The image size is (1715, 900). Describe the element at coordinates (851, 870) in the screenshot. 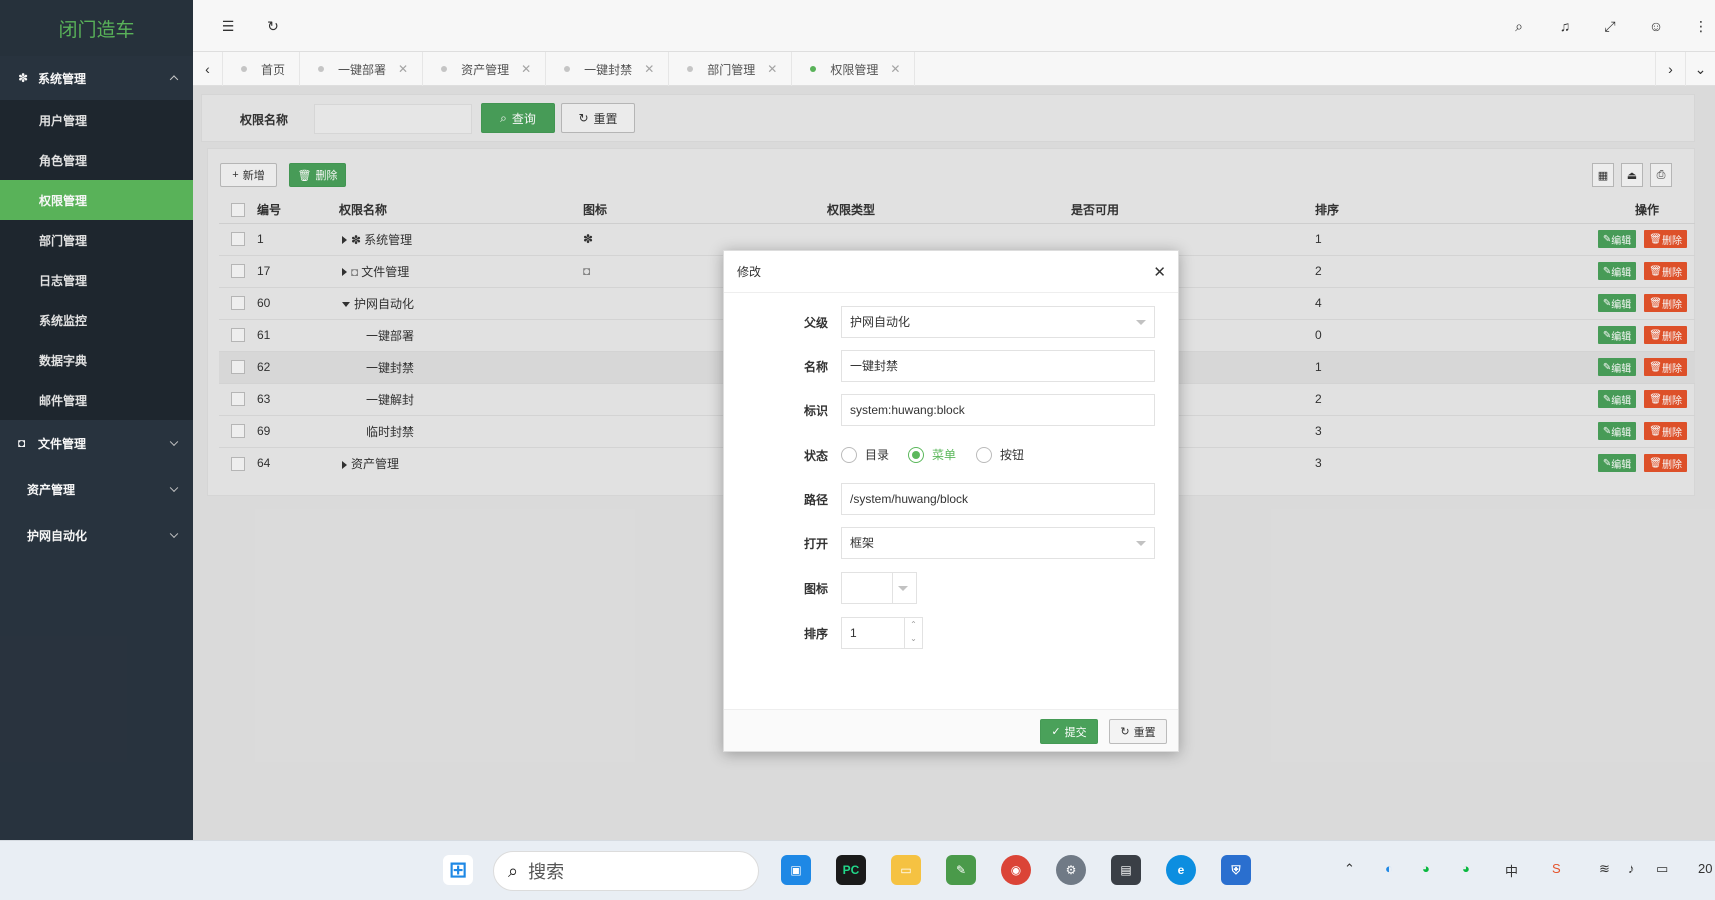

I see `pycharm-icon: PC` at that location.